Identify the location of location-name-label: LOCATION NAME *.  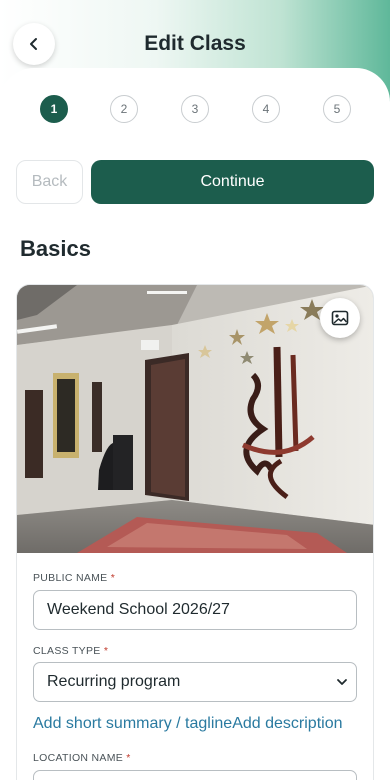
(82, 758).